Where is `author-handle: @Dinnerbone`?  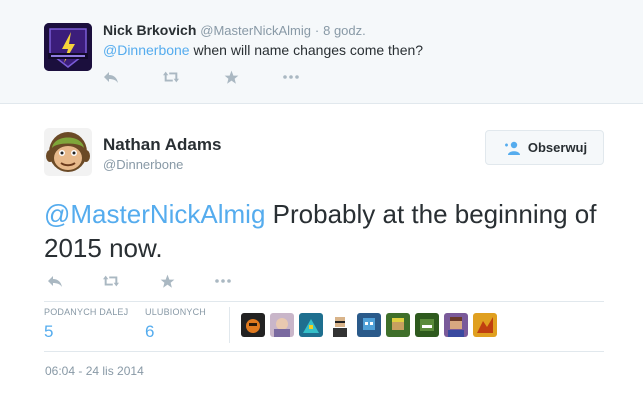 author-handle: @Dinnerbone is located at coordinates (143, 164).